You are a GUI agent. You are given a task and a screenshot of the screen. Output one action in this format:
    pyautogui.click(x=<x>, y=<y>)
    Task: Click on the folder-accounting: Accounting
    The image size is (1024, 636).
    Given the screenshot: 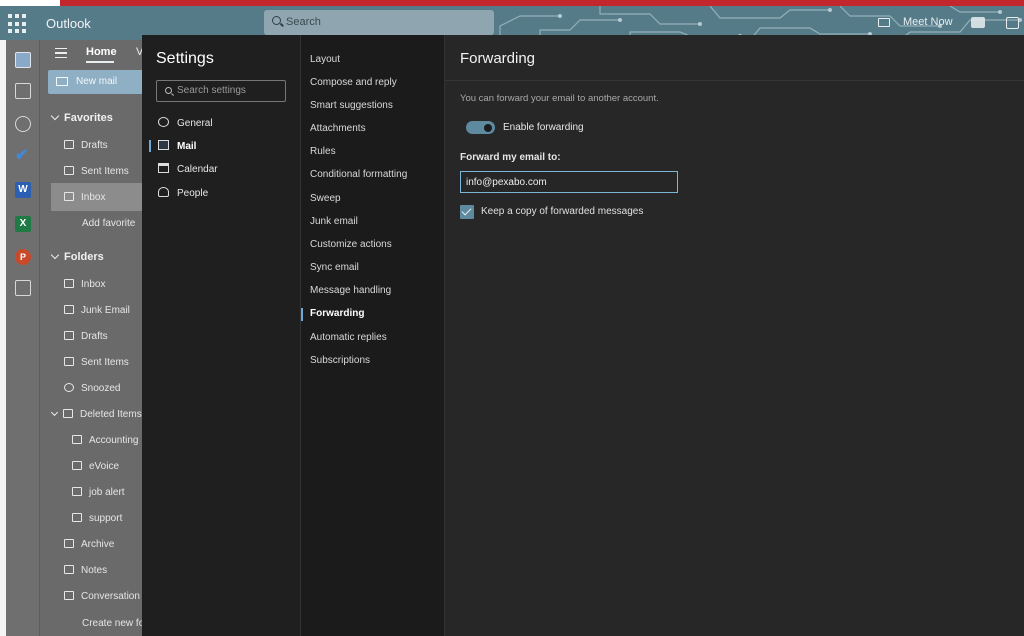 What is the action you would take?
    pyautogui.click(x=105, y=440)
    